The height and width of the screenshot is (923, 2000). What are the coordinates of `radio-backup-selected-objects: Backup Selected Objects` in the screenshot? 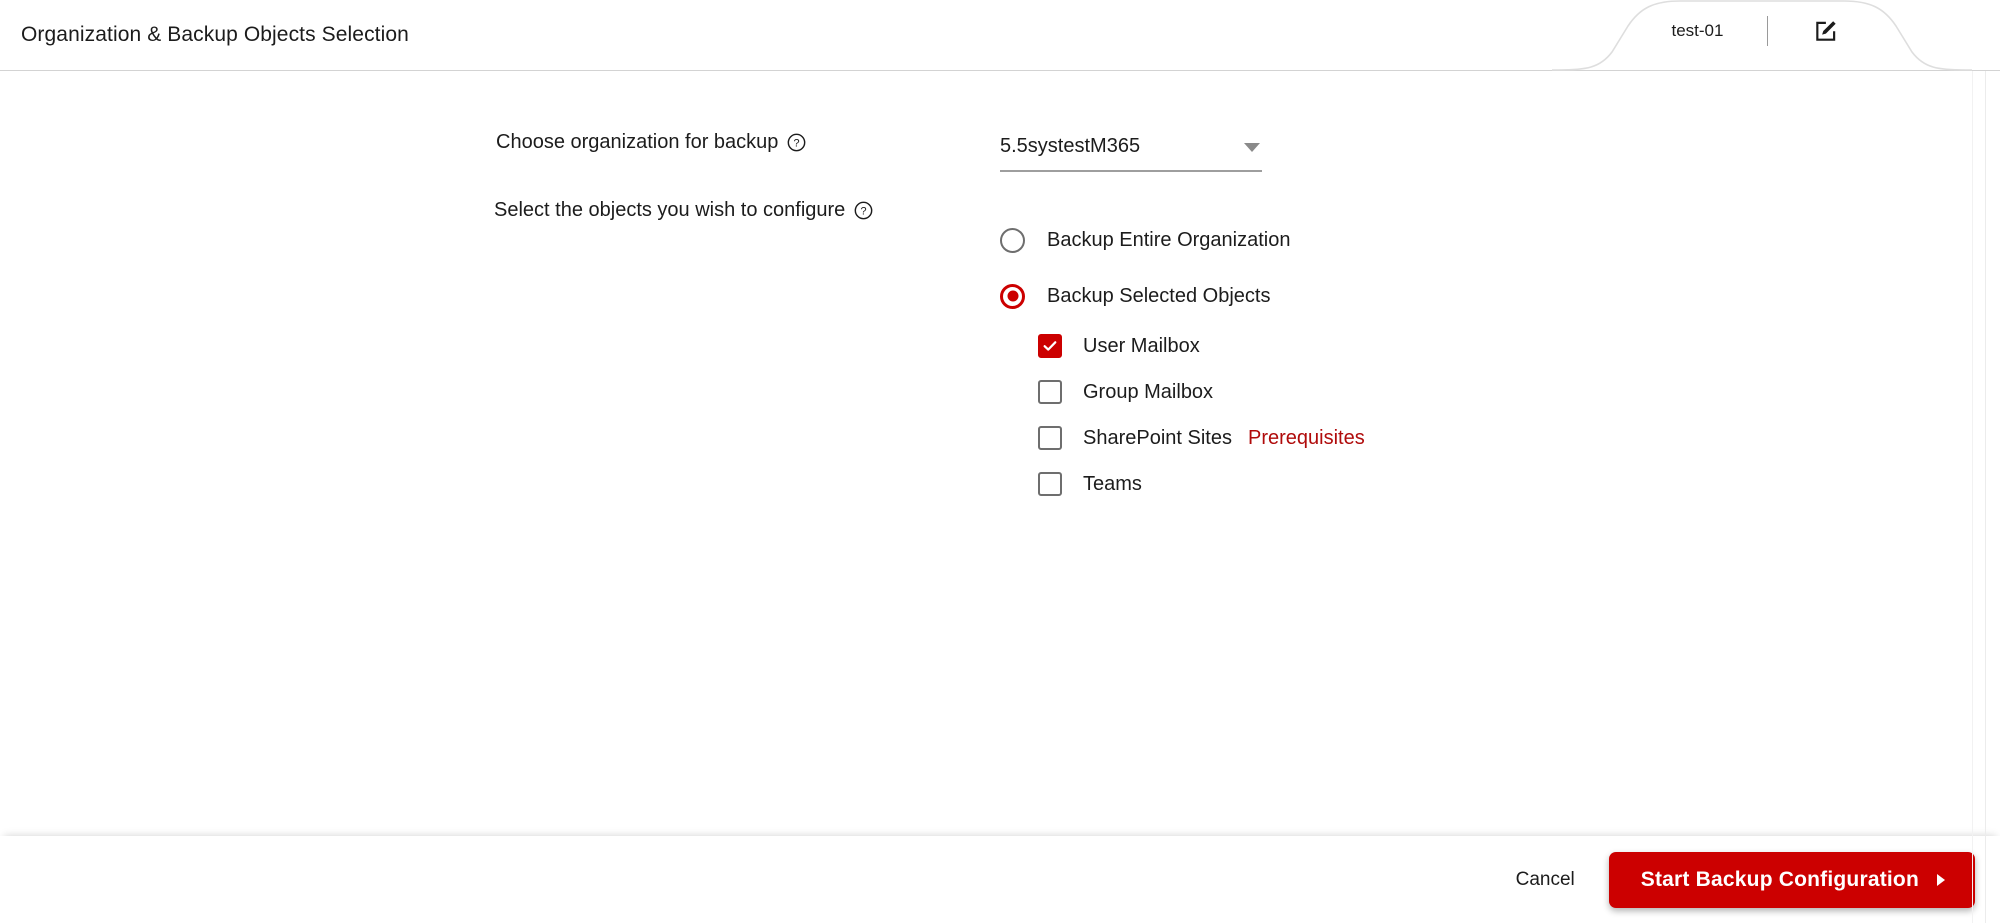 It's located at (1182, 296).